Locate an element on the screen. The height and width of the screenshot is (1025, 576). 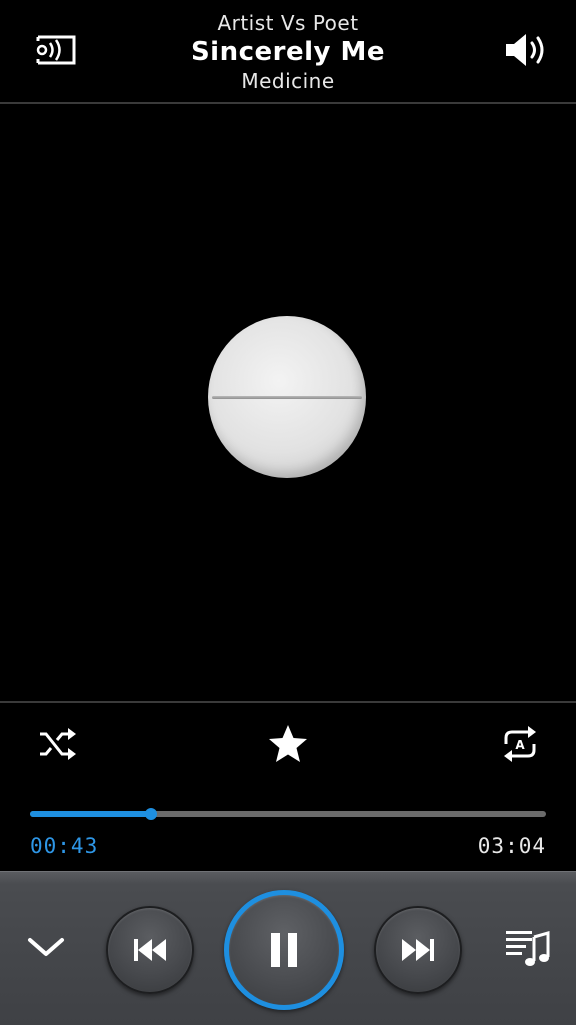
artist-name: Artist Vs Poet is located at coordinates (288, 23).